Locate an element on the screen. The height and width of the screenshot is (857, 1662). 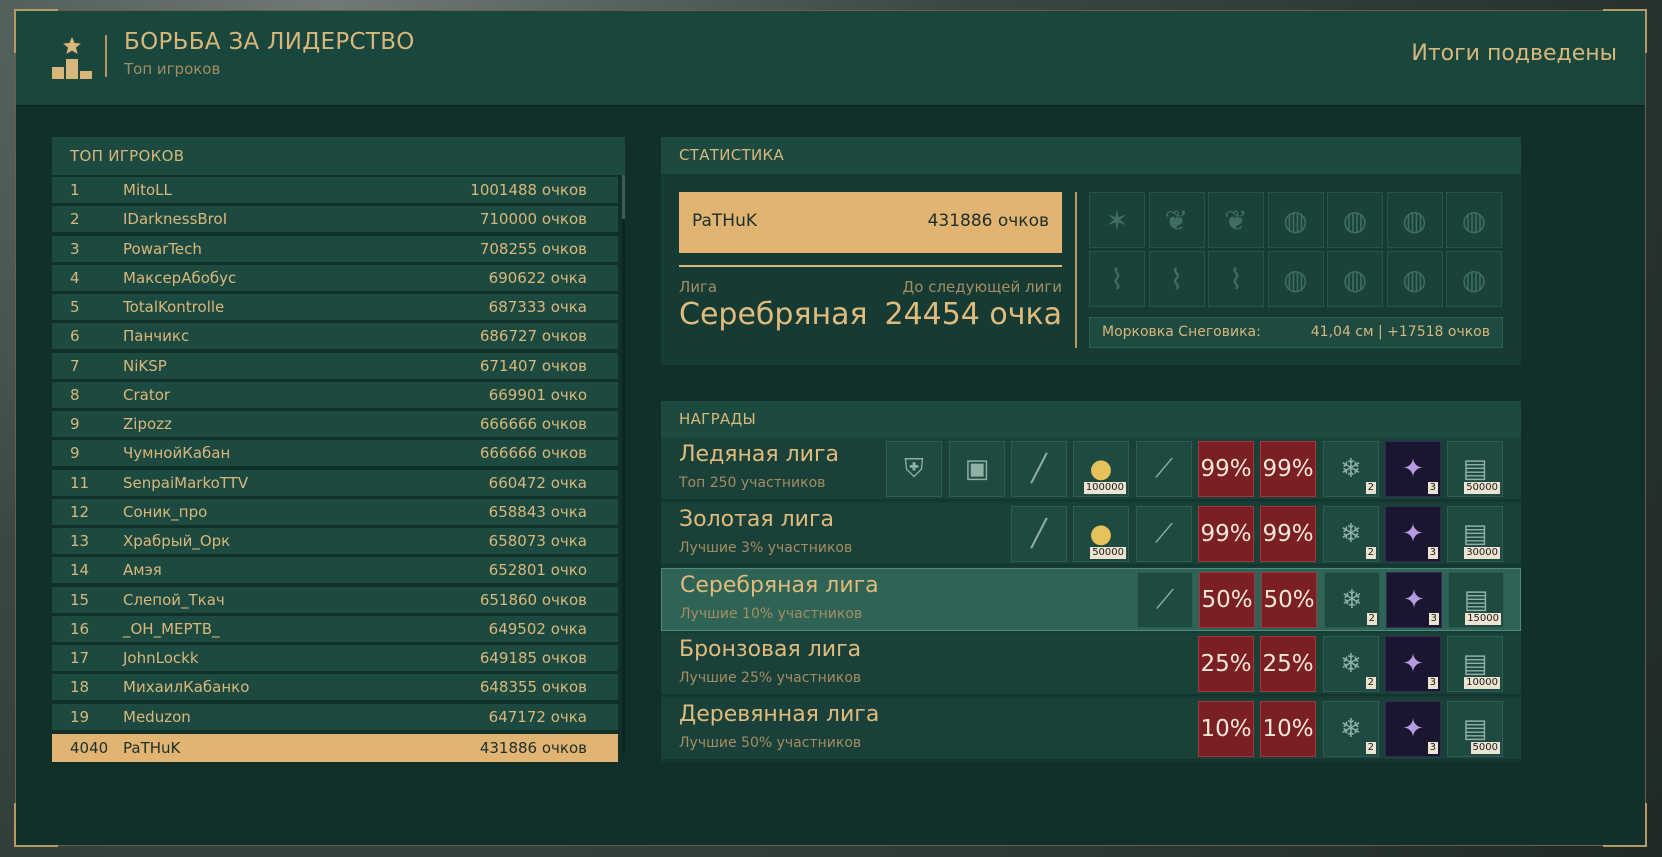
player-row: 4 МаксерАбобус 690622 очка is located at coordinates (335, 278).